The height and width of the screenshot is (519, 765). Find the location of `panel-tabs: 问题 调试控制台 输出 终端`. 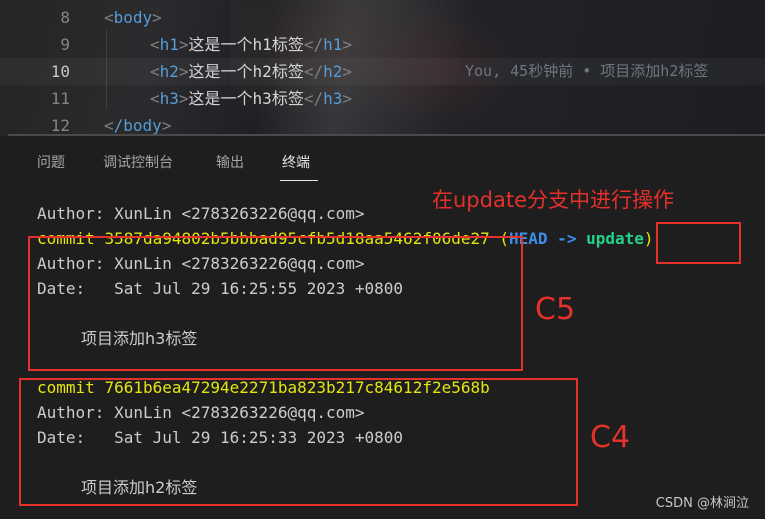

panel-tabs: 问题 调试控制台 输出 终端 is located at coordinates (382, 158).